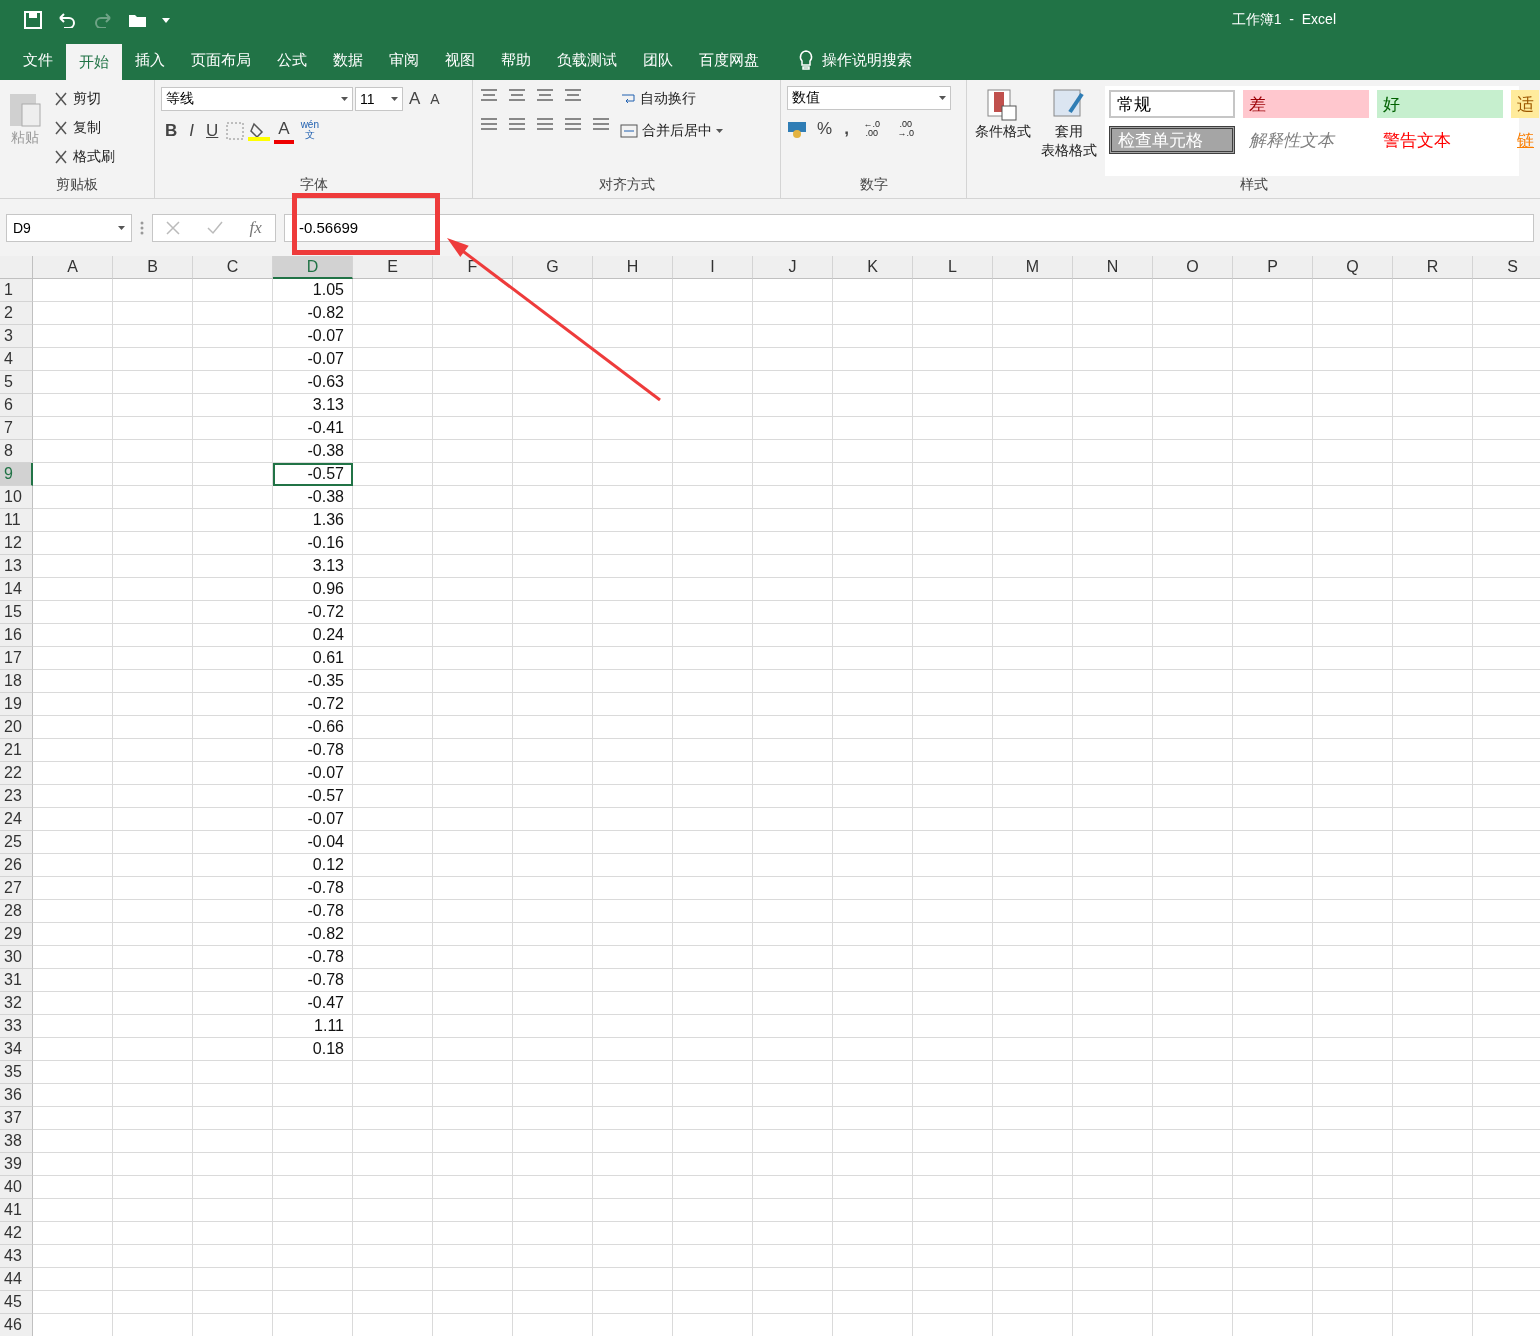 This screenshot has height=1336, width=1540. I want to click on ribbon-tab: 页面布局, so click(221, 60).